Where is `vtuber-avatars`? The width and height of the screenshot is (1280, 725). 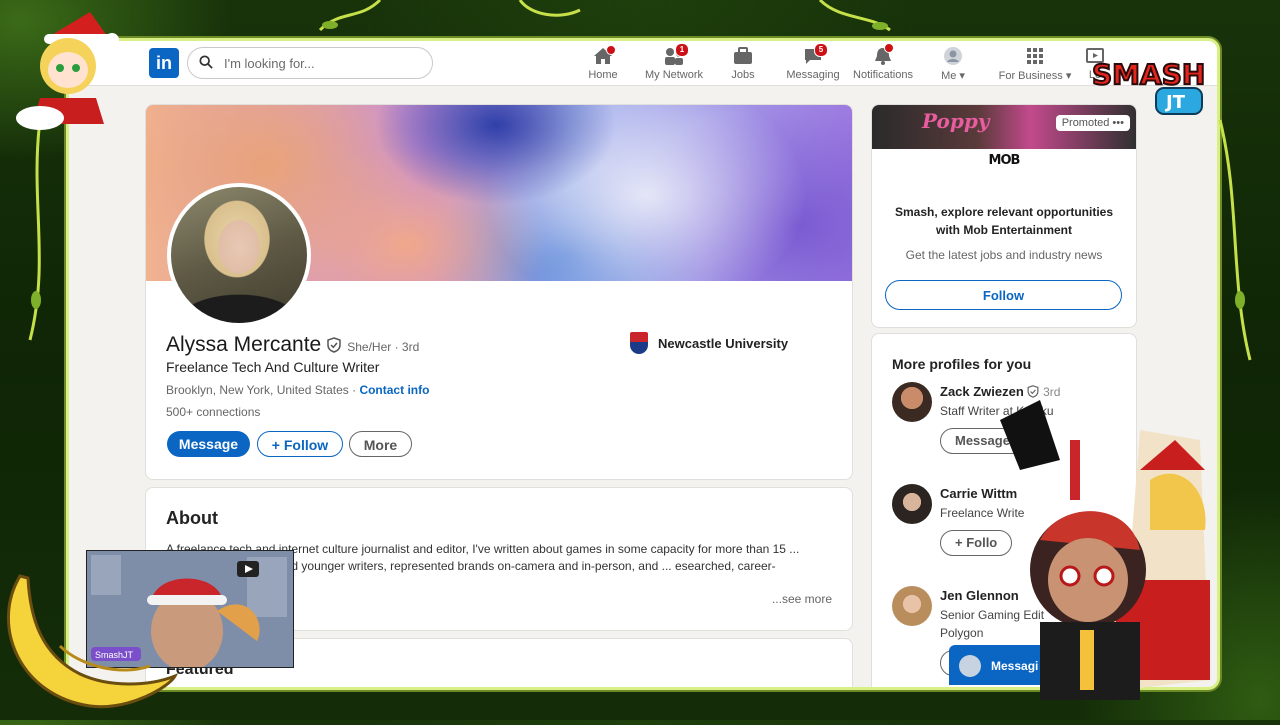
vtuber-avatars is located at coordinates (1110, 550).